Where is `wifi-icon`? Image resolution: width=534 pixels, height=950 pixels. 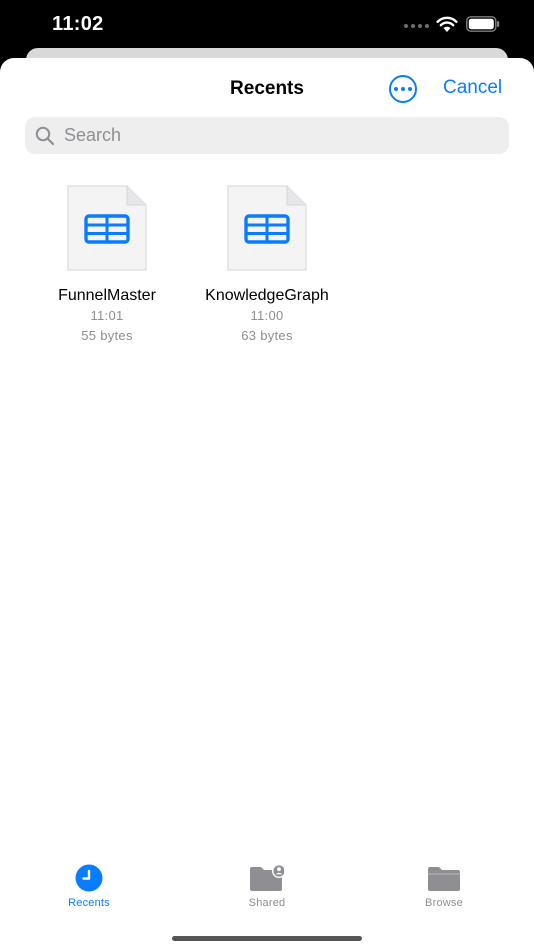 wifi-icon is located at coordinates (447, 24).